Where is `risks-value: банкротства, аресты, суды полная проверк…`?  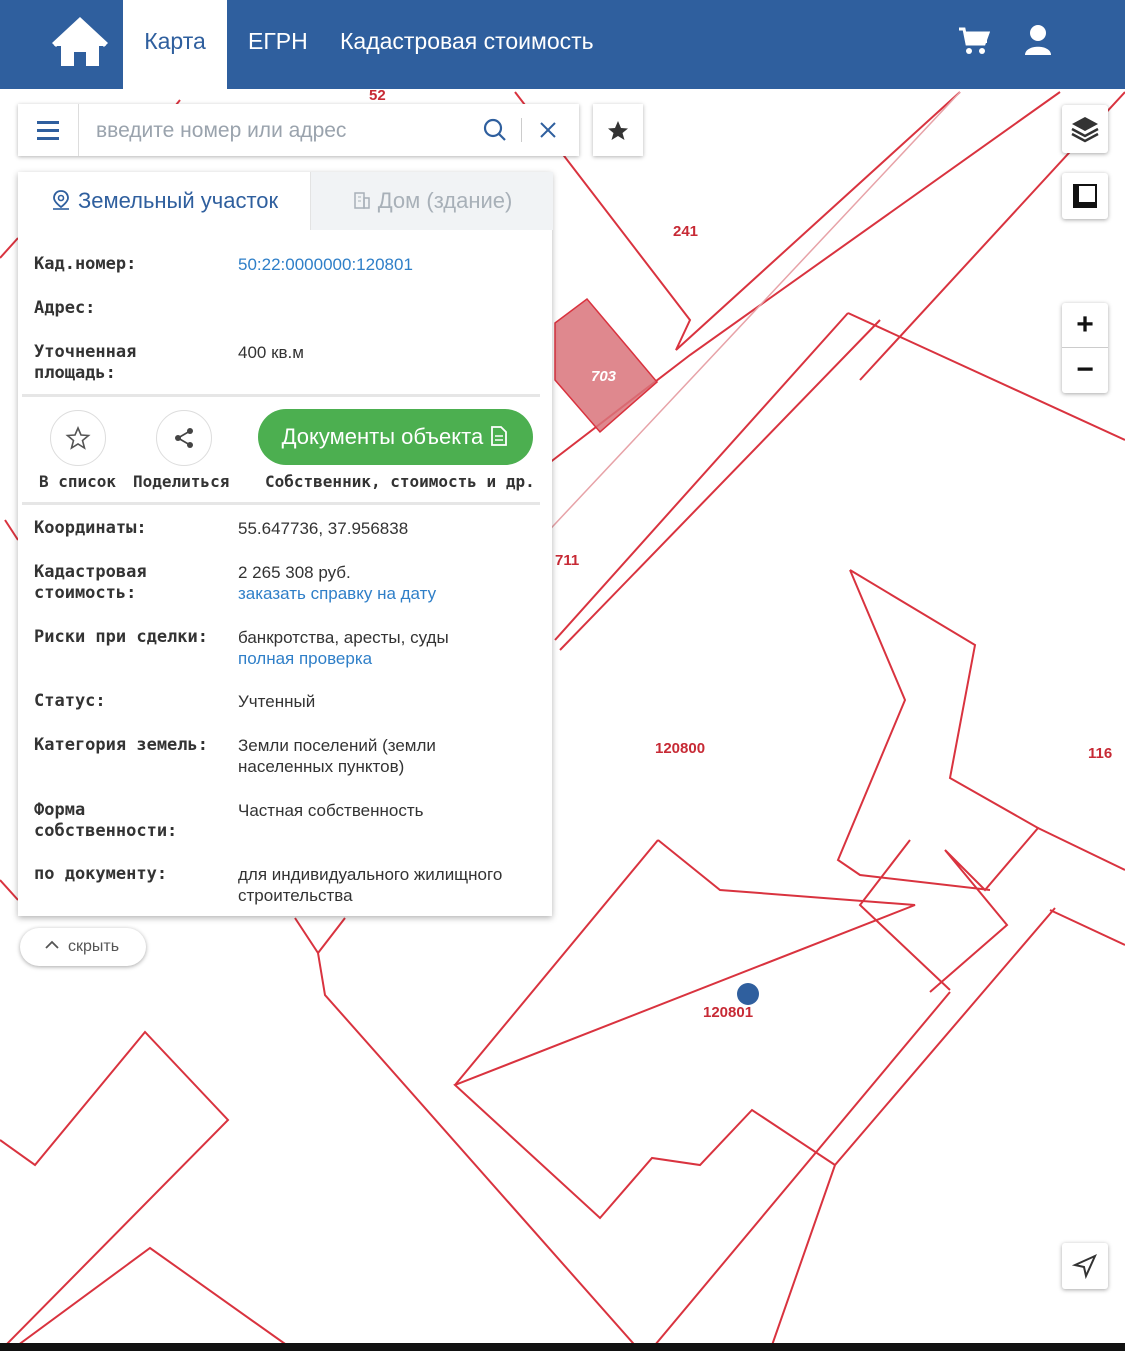 risks-value: банкротства, аресты, суды полная проверк… is located at coordinates (388, 648).